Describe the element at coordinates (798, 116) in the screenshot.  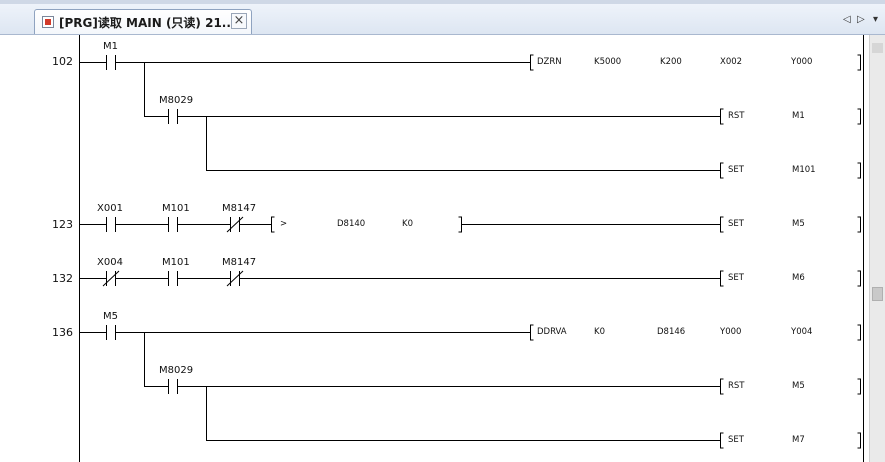
I see `instruction-operand: M1` at that location.